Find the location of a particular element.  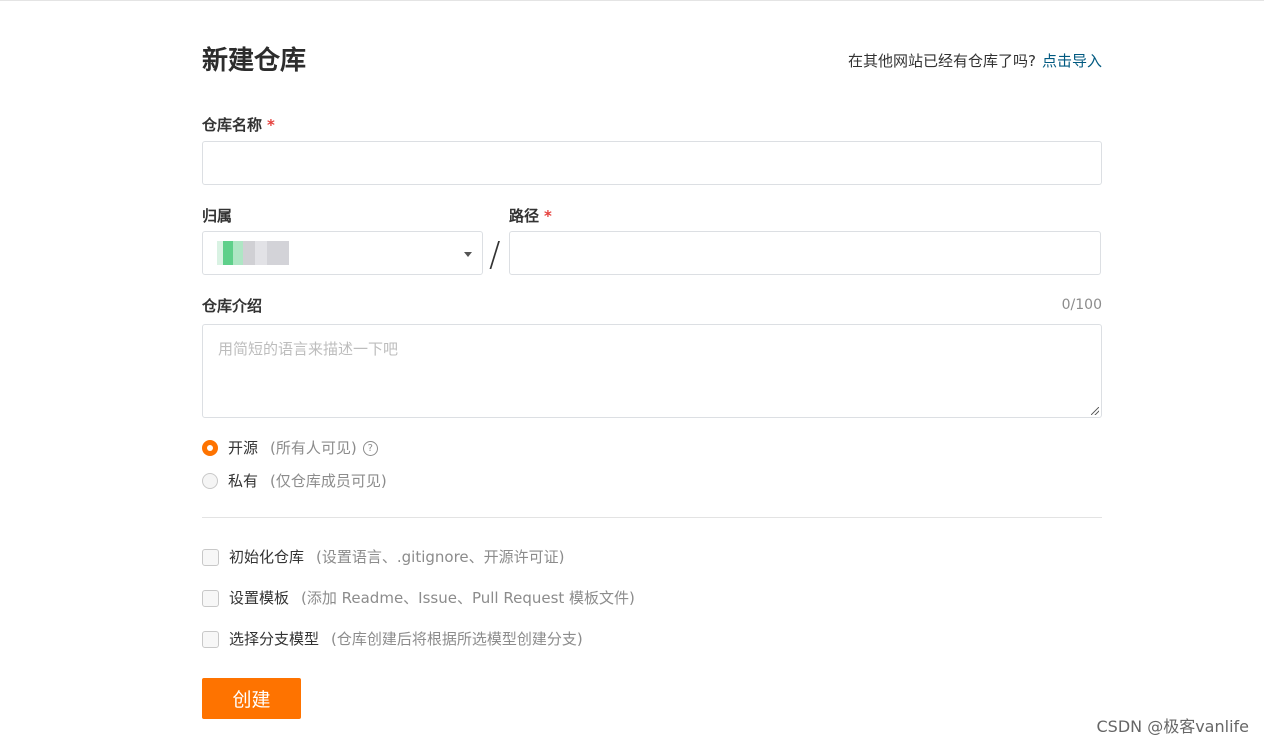

import-question: 在其他网站已经有仓库了吗? is located at coordinates (942, 61).